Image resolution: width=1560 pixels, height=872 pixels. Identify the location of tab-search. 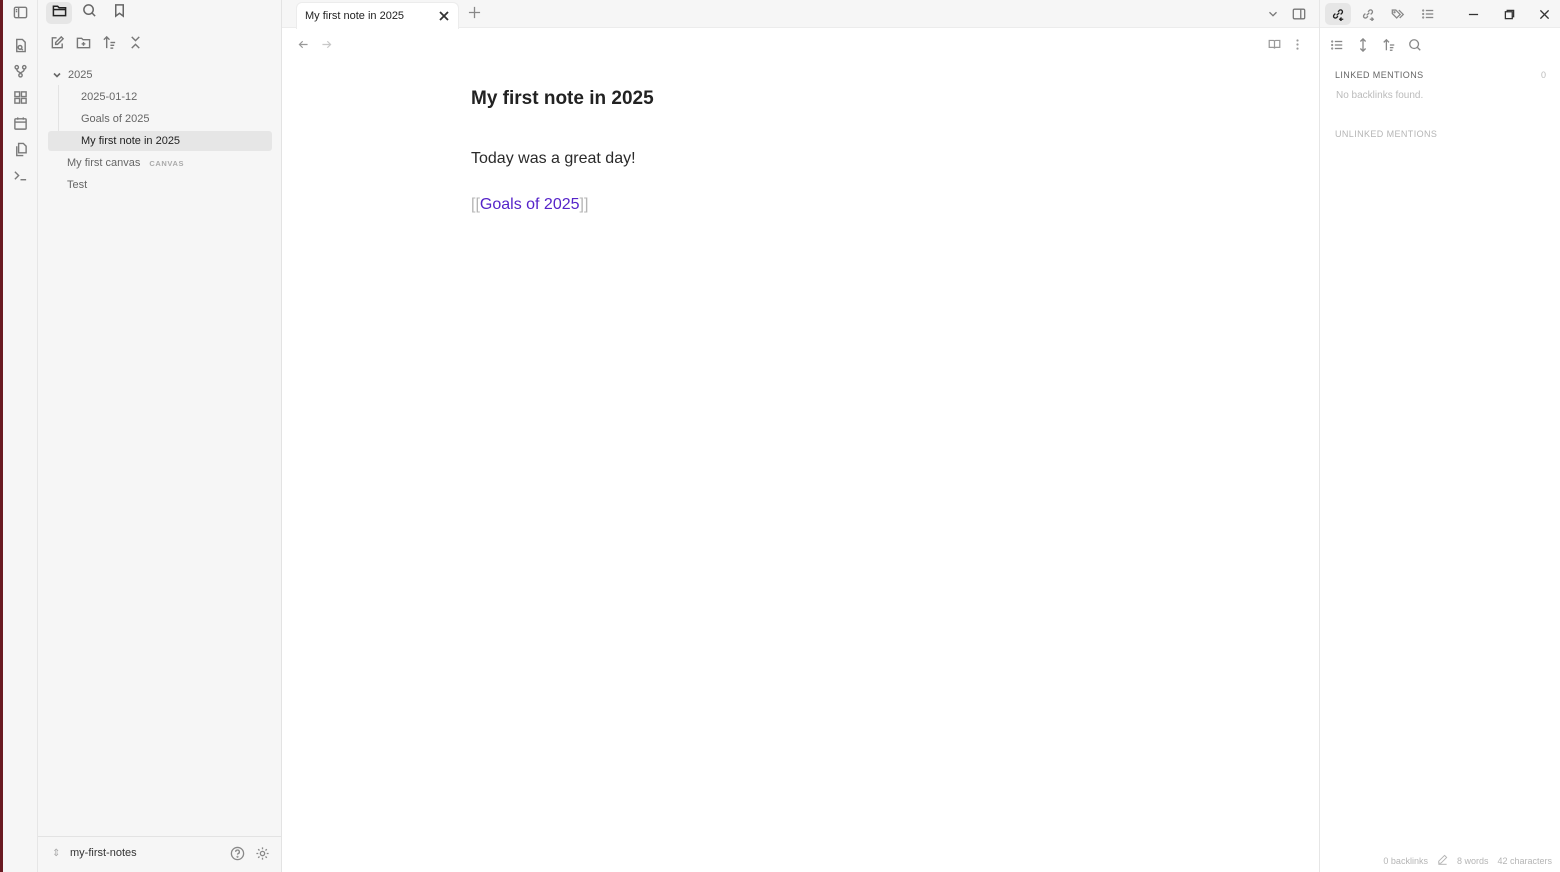
(89, 13).